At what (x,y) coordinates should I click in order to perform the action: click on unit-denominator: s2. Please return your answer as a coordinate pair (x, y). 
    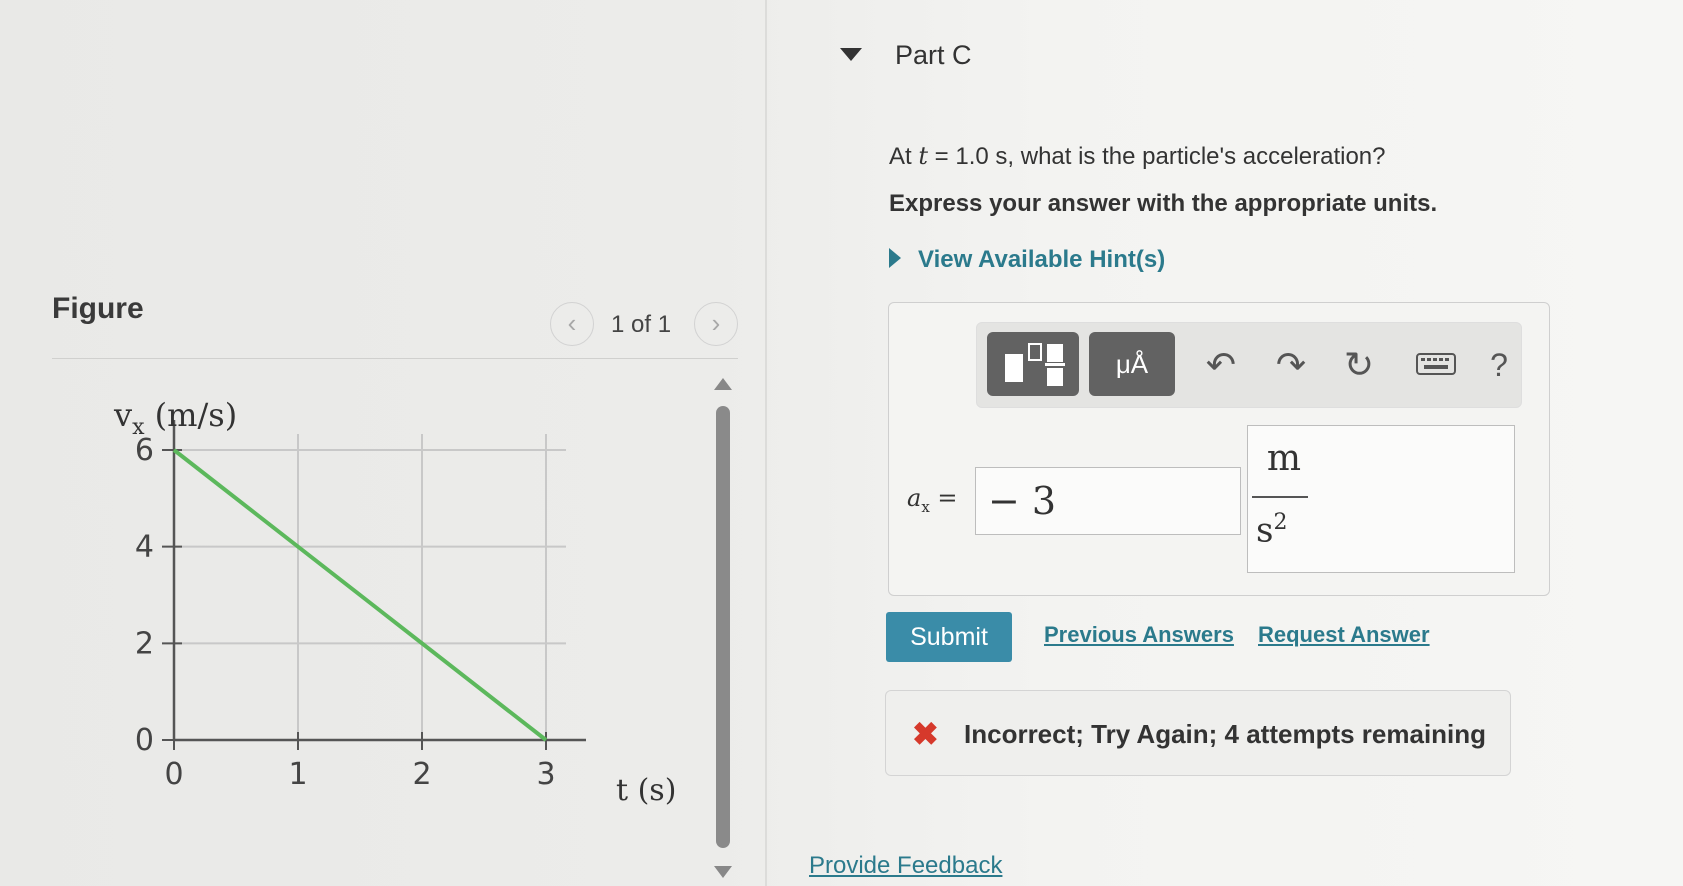
    Looking at the image, I should click on (1272, 530).